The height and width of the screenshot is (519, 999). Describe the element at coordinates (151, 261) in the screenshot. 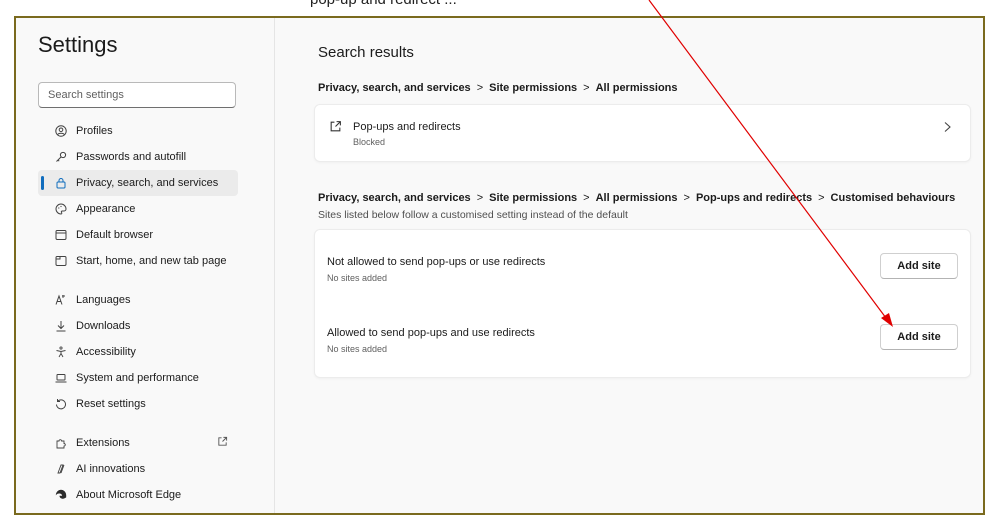

I see `sidebar-item-label: Start, home, and new tab page` at that location.